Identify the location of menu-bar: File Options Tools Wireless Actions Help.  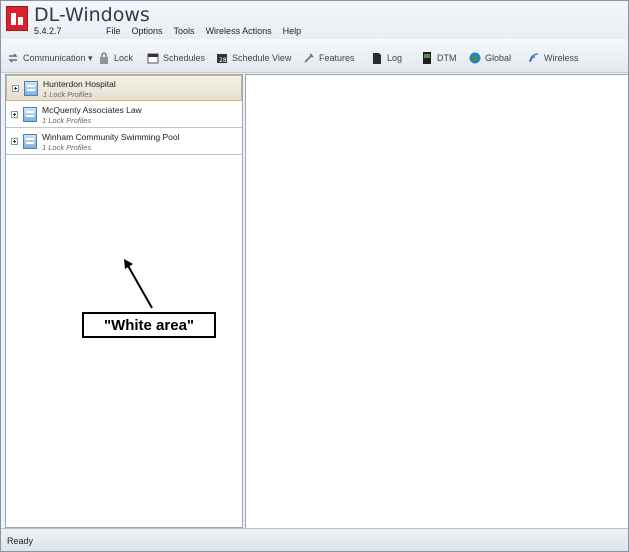
(203, 33).